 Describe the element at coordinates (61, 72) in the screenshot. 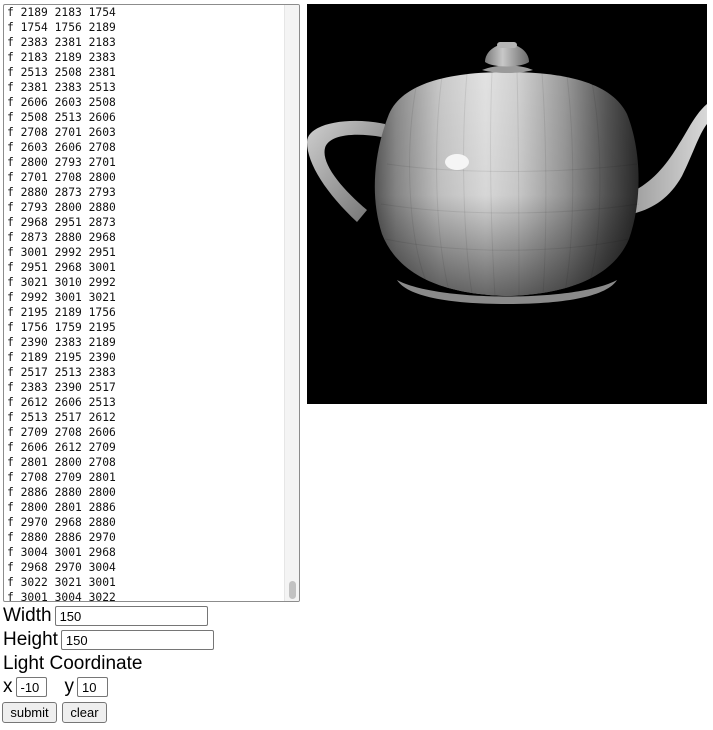

I see `obj-line: f 2513 2508 2381` at that location.